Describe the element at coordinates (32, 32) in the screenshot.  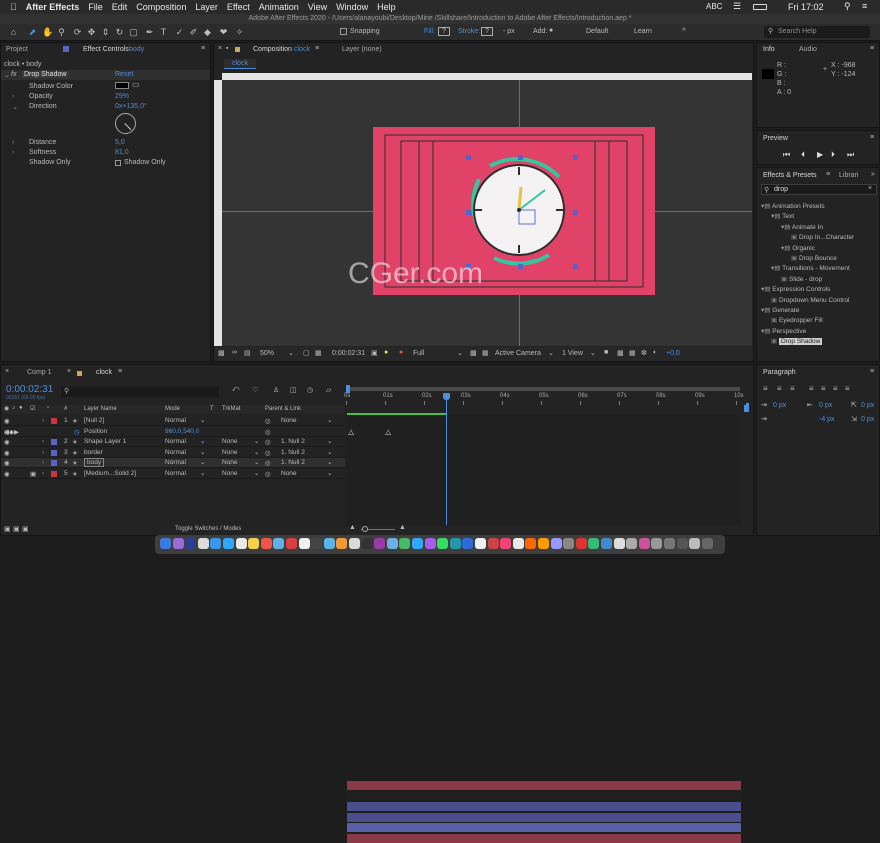
I see `selection-tool-icon: ⬈` at that location.